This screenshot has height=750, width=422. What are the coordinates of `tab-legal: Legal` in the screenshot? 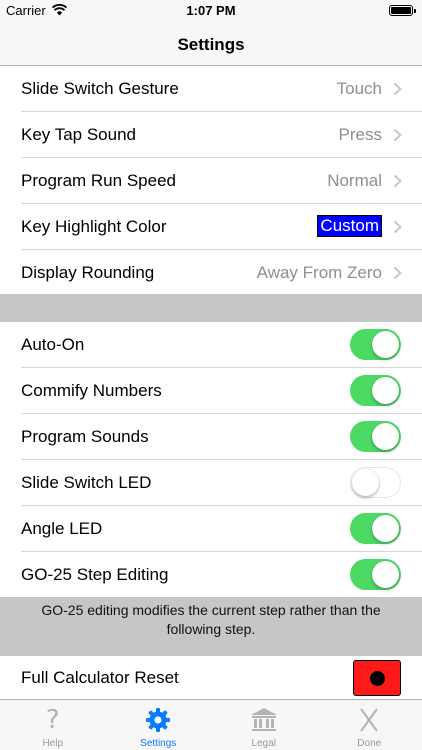 It's located at (264, 725).